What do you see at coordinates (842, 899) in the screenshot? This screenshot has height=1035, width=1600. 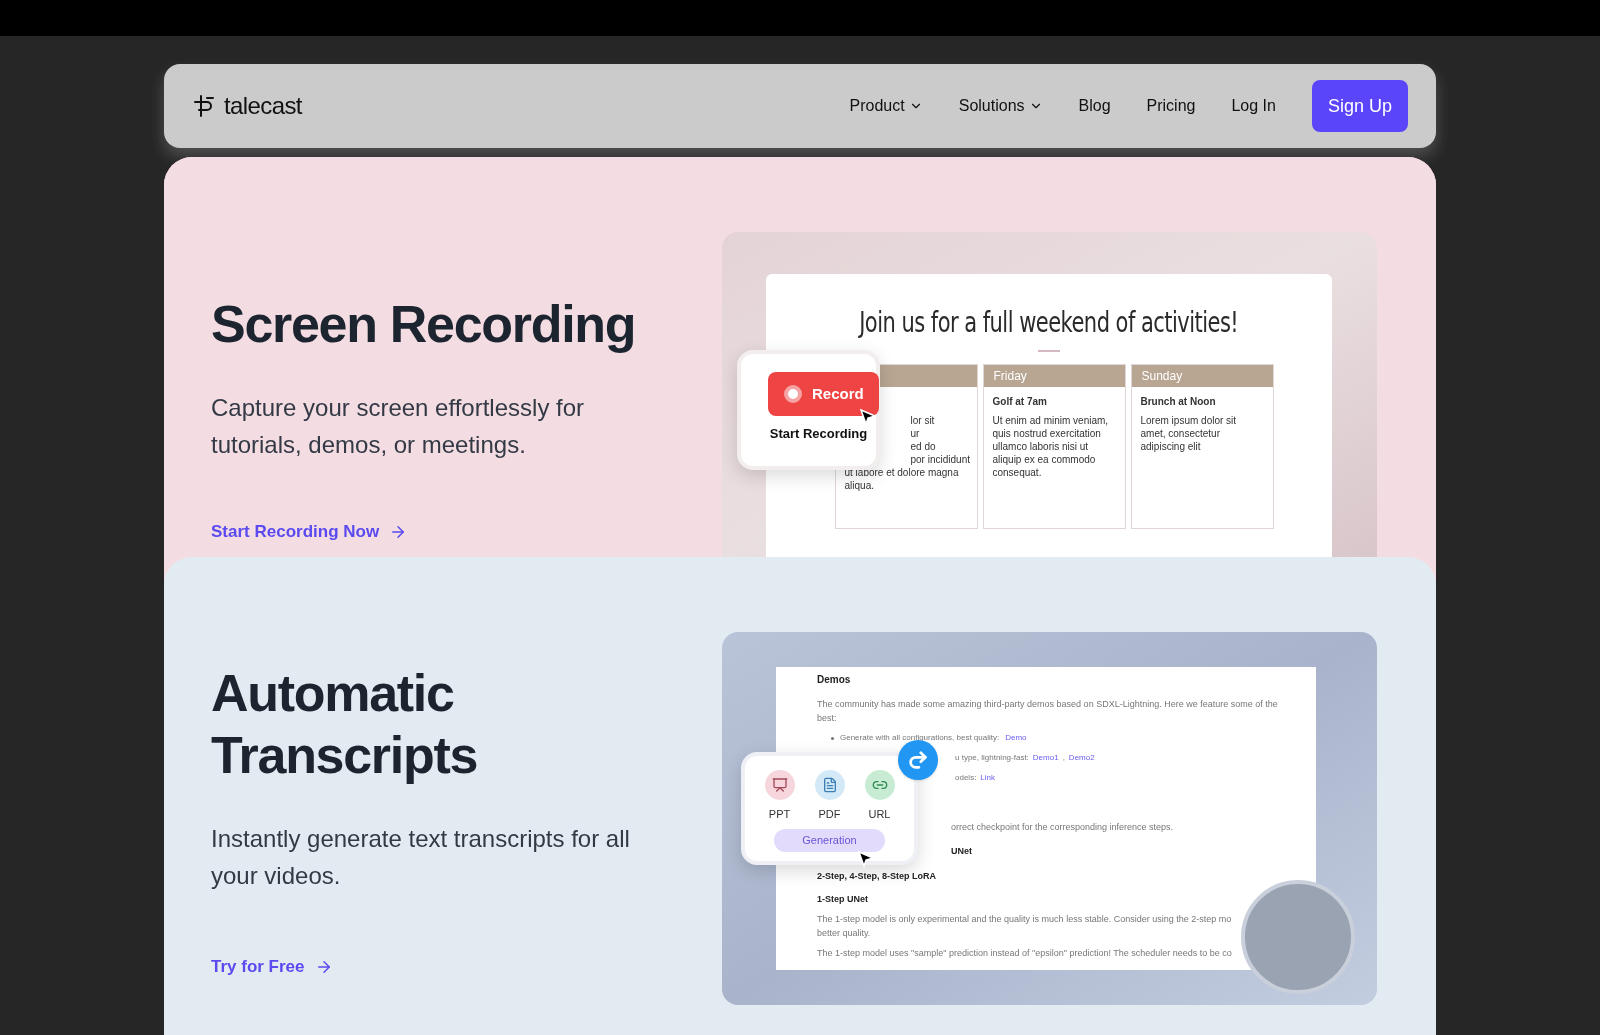 I see `document-subheading: 1-Step UNet` at bounding box center [842, 899].